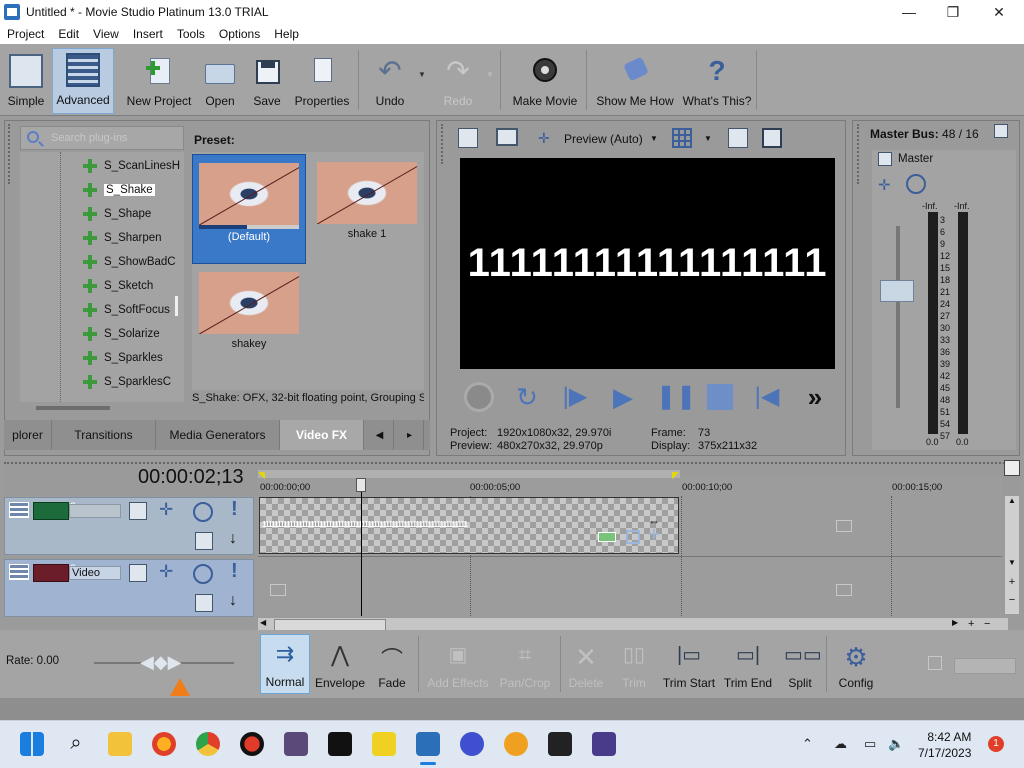 The image size is (1024, 768). Describe the element at coordinates (239, 34) in the screenshot. I see `menu-options: Options` at that location.